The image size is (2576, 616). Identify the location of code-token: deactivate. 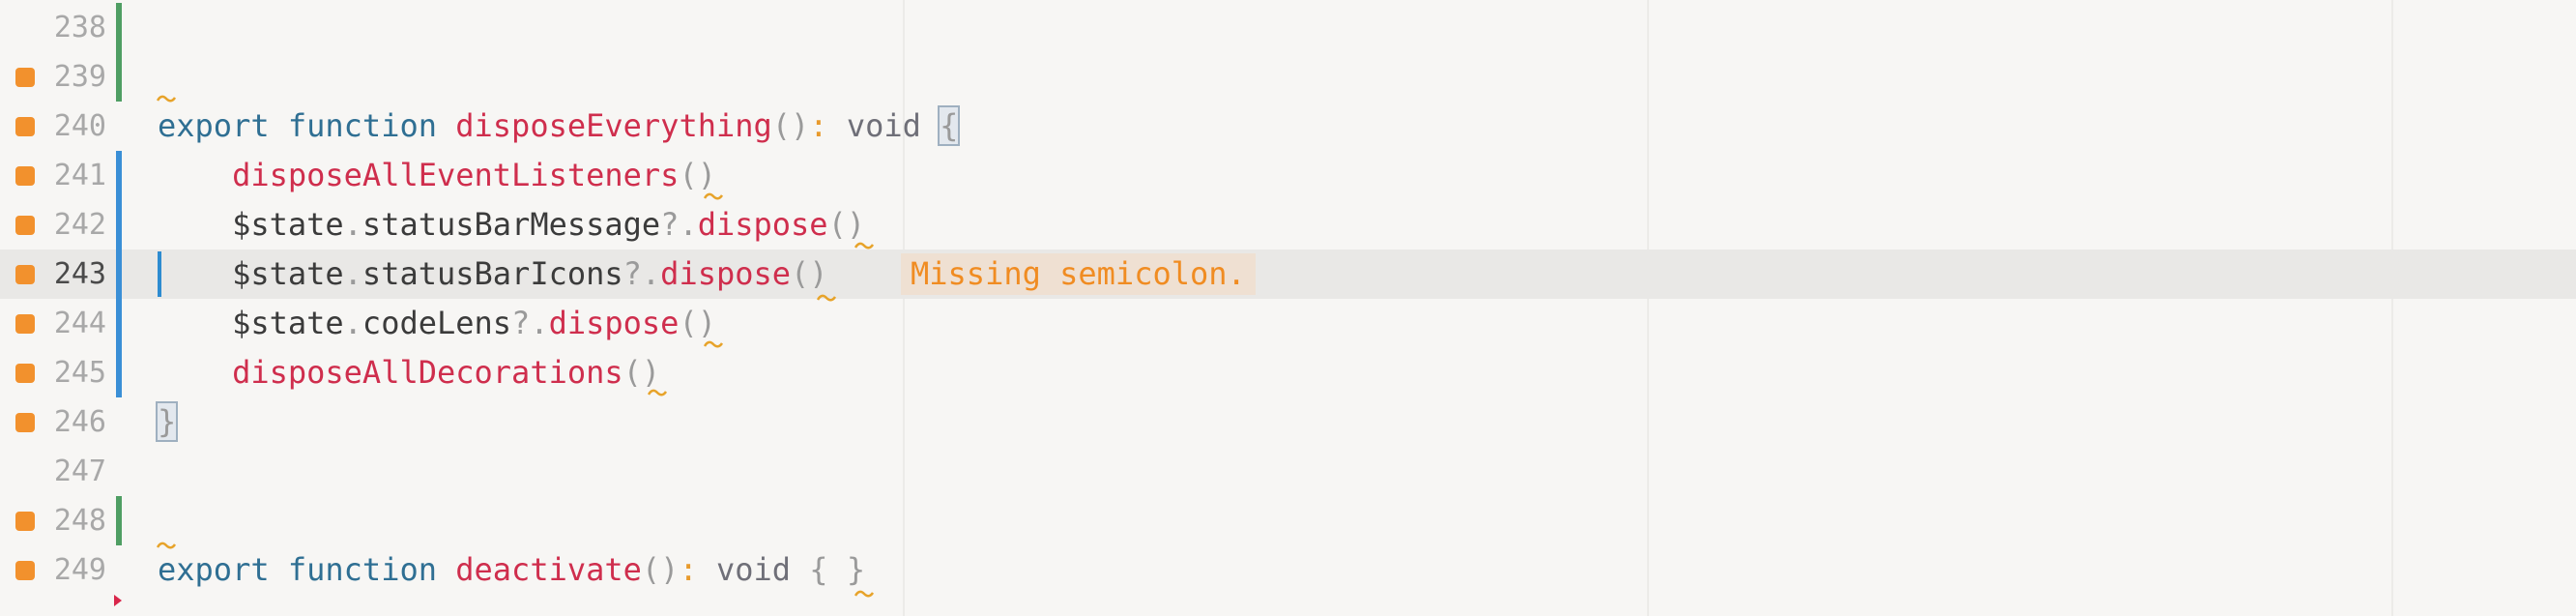
(548, 569).